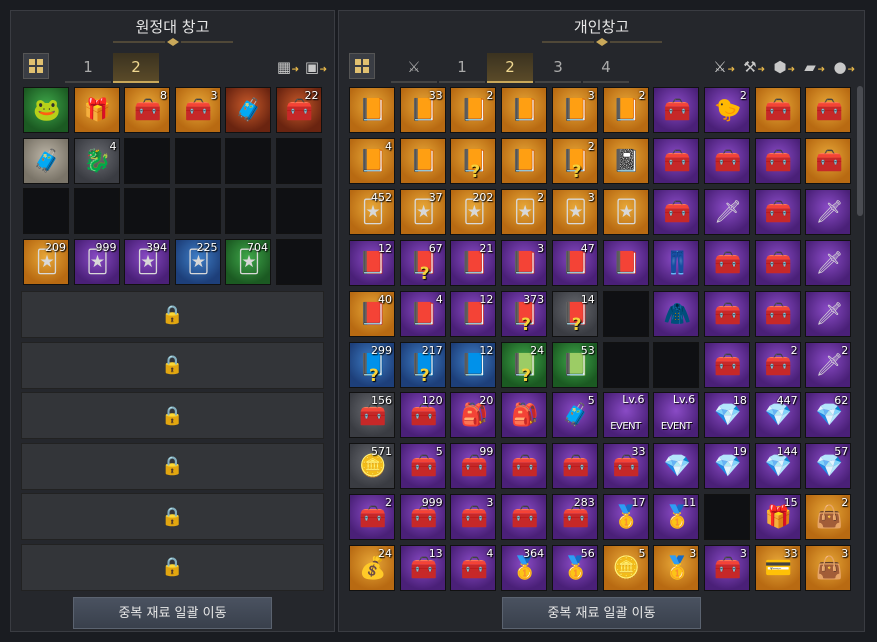 The width and height of the screenshot is (877, 642). What do you see at coordinates (574, 568) in the screenshot?
I see `item-slot: 🥇 56` at bounding box center [574, 568].